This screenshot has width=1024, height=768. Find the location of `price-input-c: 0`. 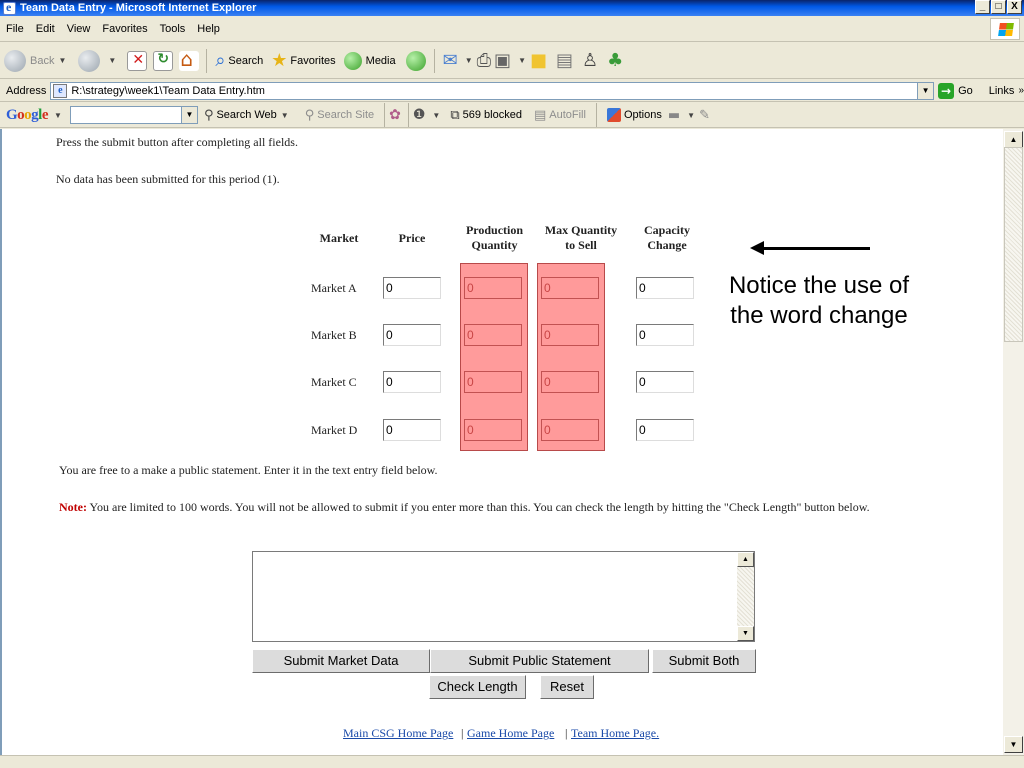

price-input-c: 0 is located at coordinates (412, 382).